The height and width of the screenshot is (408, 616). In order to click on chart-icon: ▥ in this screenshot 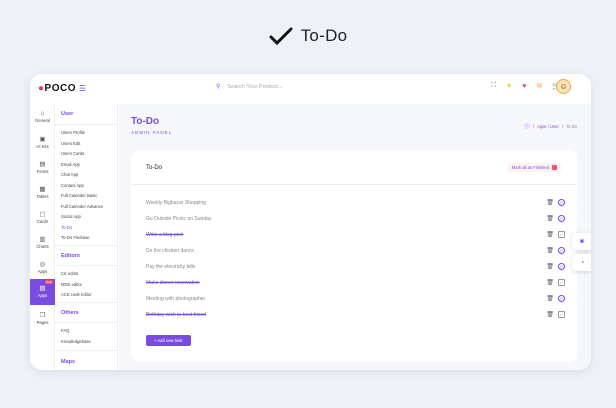, I will do `click(42, 239)`.